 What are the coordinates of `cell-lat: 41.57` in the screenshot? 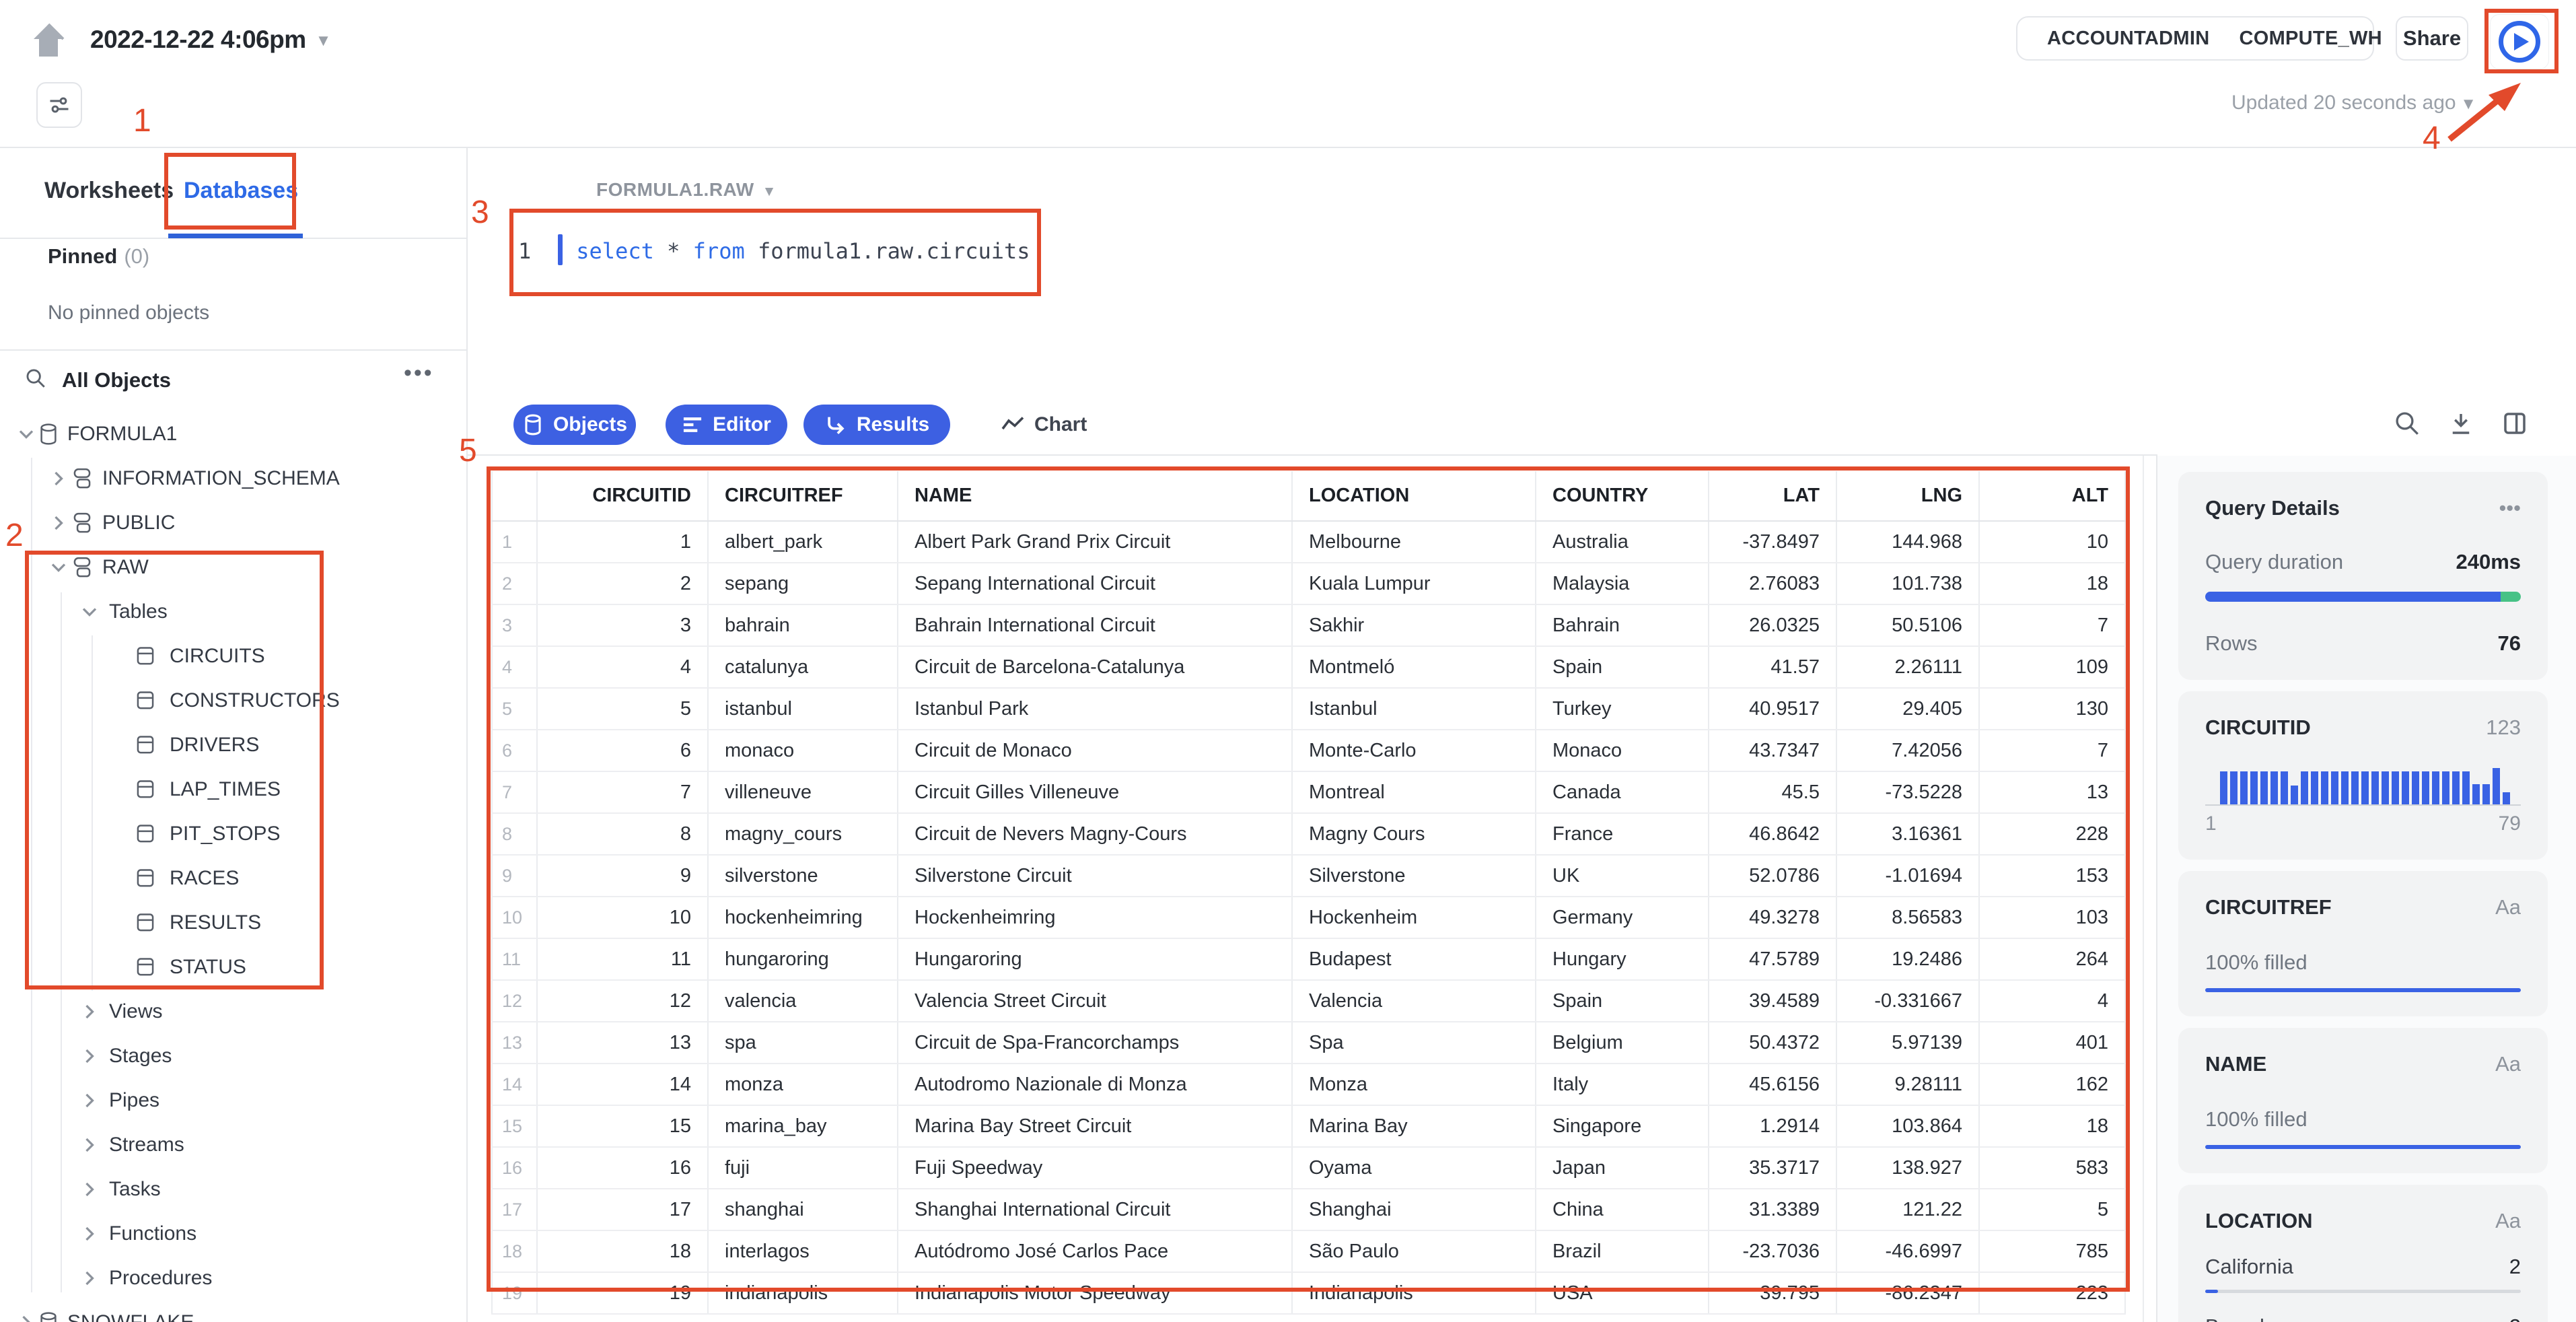 It's located at (1773, 667).